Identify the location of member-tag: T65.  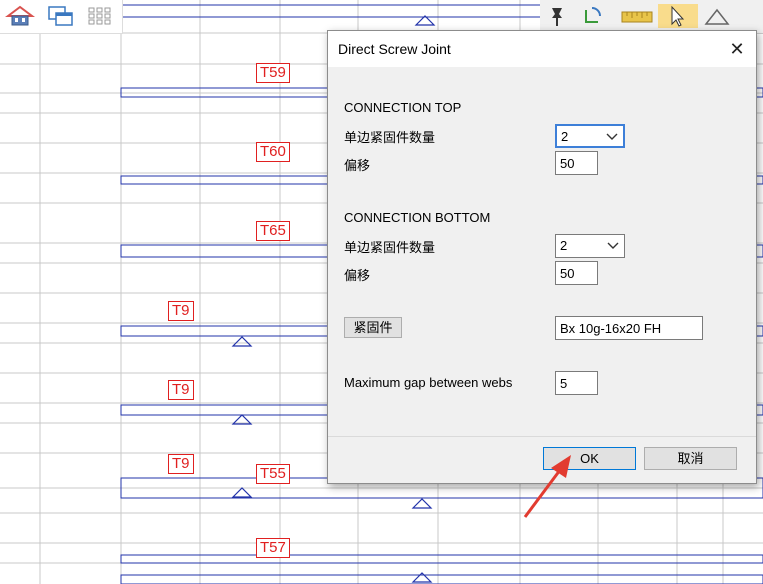
(273, 231).